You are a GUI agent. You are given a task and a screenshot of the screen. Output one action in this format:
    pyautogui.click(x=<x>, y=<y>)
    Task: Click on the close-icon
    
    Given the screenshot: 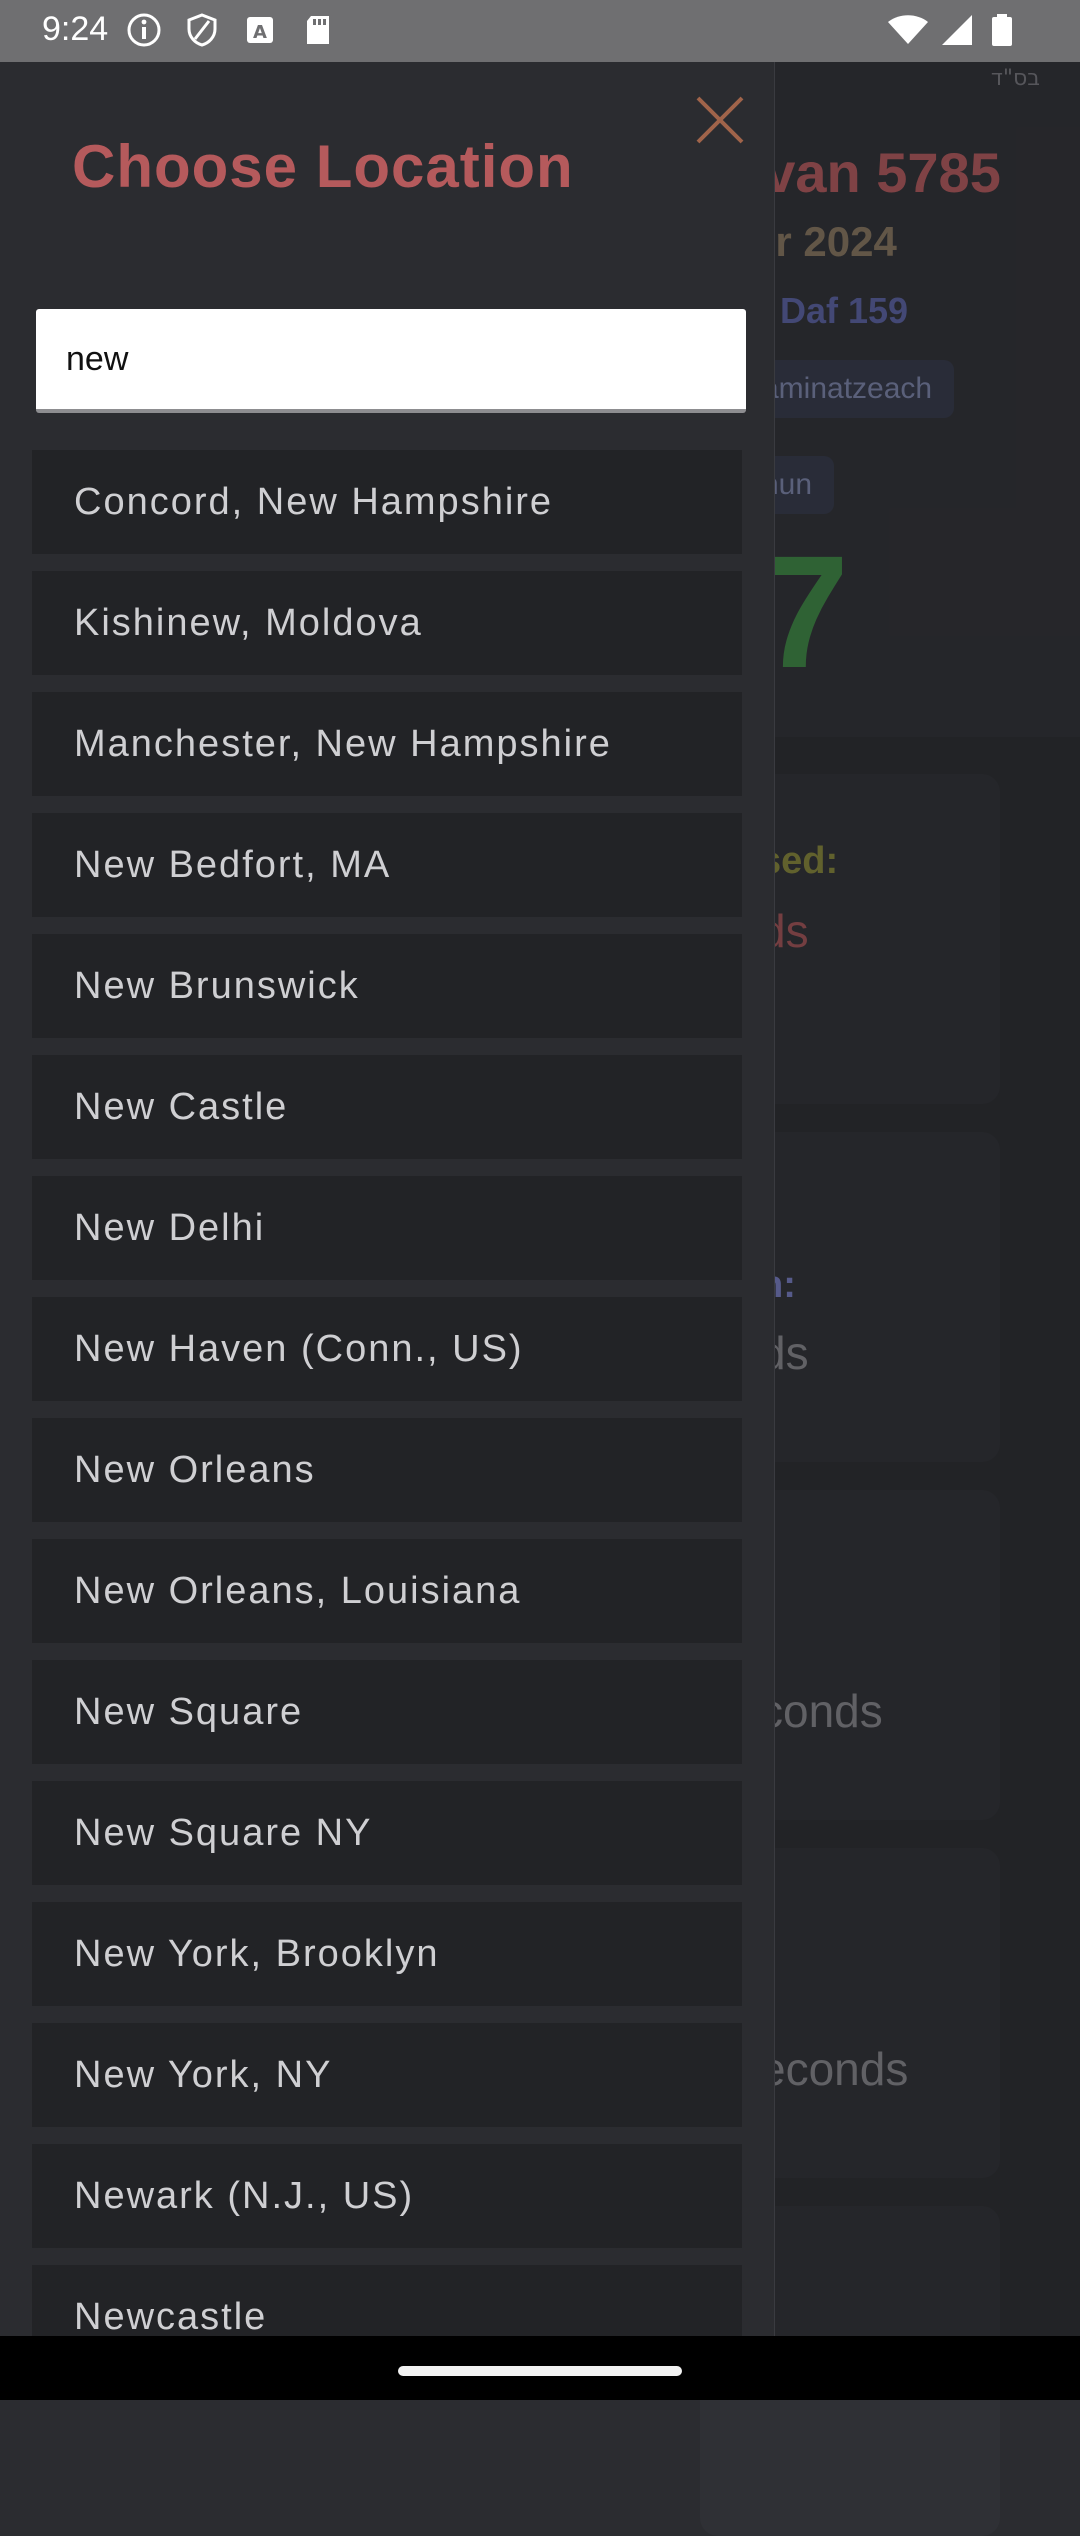 What is the action you would take?
    pyautogui.click(x=720, y=120)
    